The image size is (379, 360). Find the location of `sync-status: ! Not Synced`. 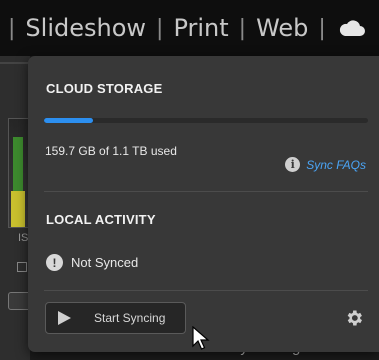

sync-status: ! Not Synced is located at coordinates (92, 262).